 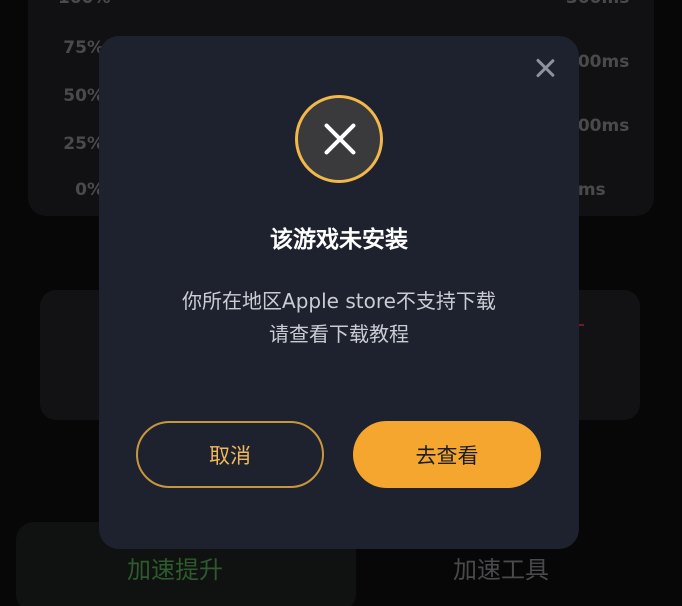 I want to click on cancel-button: 取消, so click(x=230, y=454).